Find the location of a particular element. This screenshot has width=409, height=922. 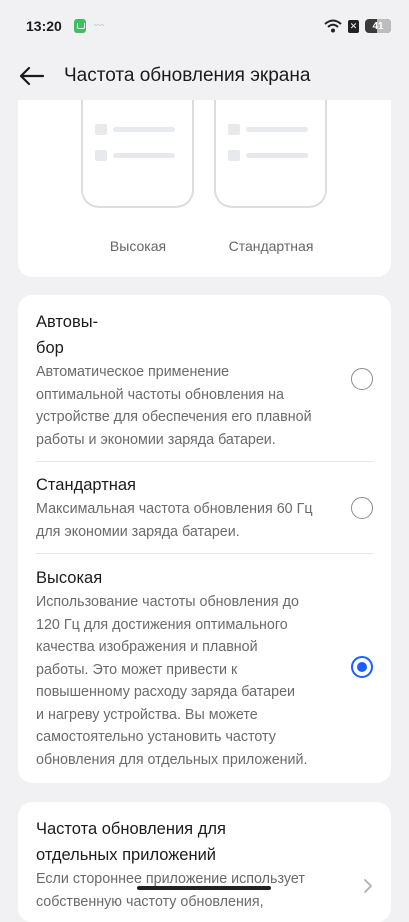

option-description: работы. Это может привести к is located at coordinates (137, 669).